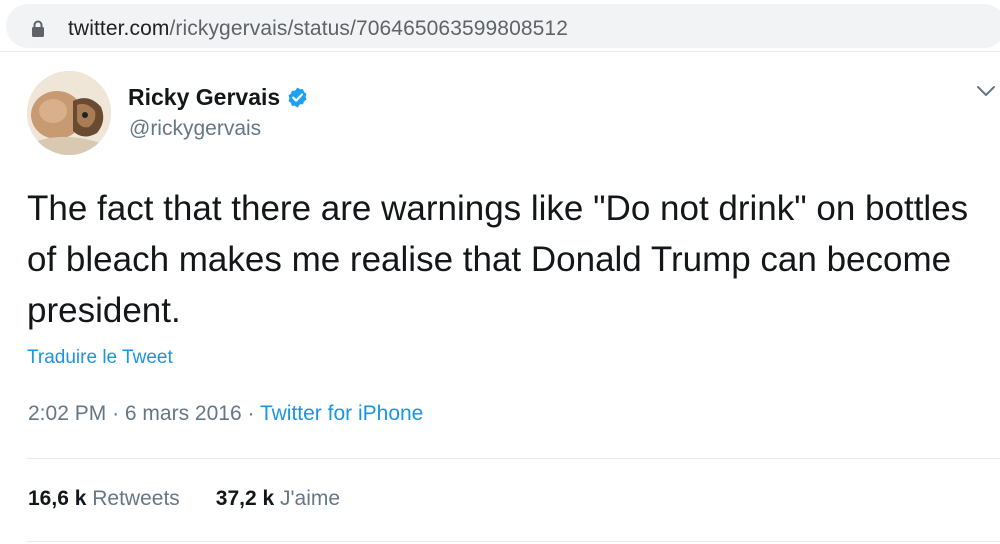 This screenshot has height=544, width=1000. What do you see at coordinates (136, 498) in the screenshot?
I see `retweets-label: Retweets` at bounding box center [136, 498].